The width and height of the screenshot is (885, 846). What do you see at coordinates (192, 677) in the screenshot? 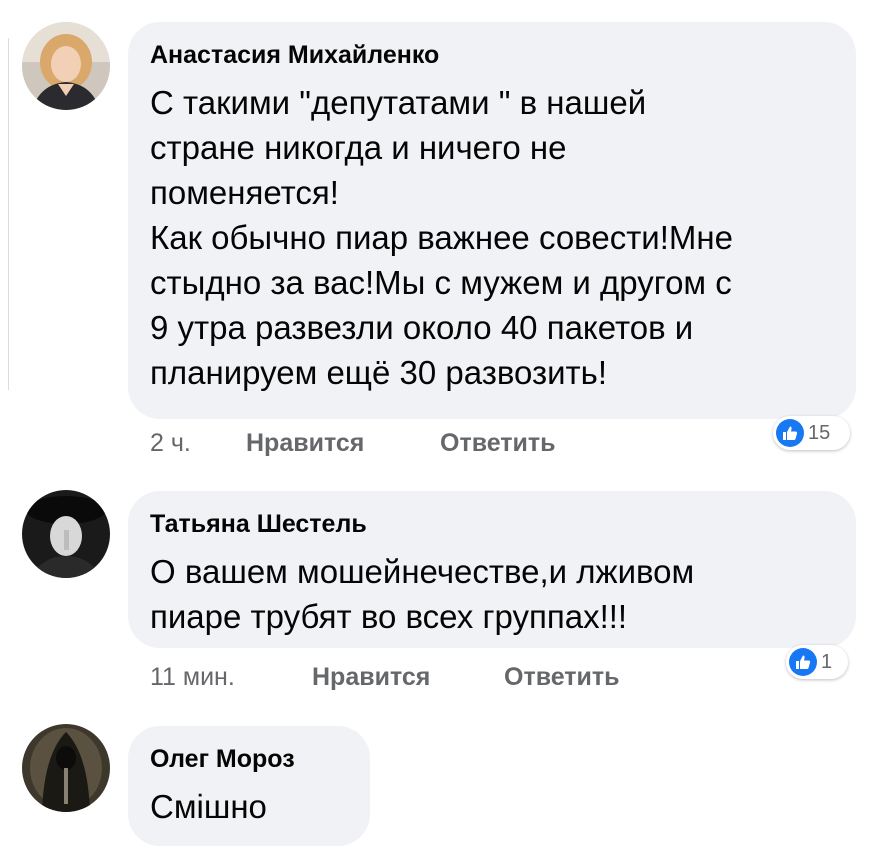
I see `comment-timestamp: 11 мин.` at bounding box center [192, 677].